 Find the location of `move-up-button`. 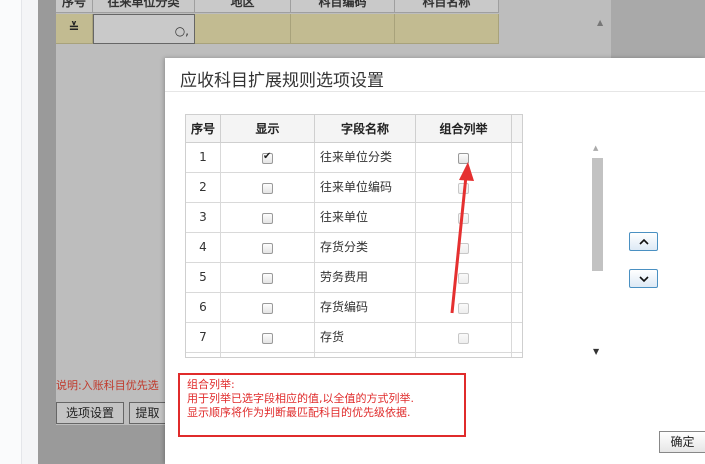

move-up-button is located at coordinates (643, 241).